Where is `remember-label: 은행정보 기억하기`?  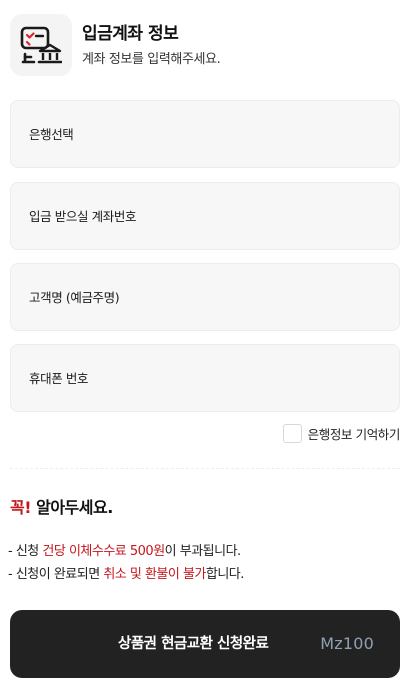
remember-label: 은행정보 기억하기 is located at coordinates (354, 434).